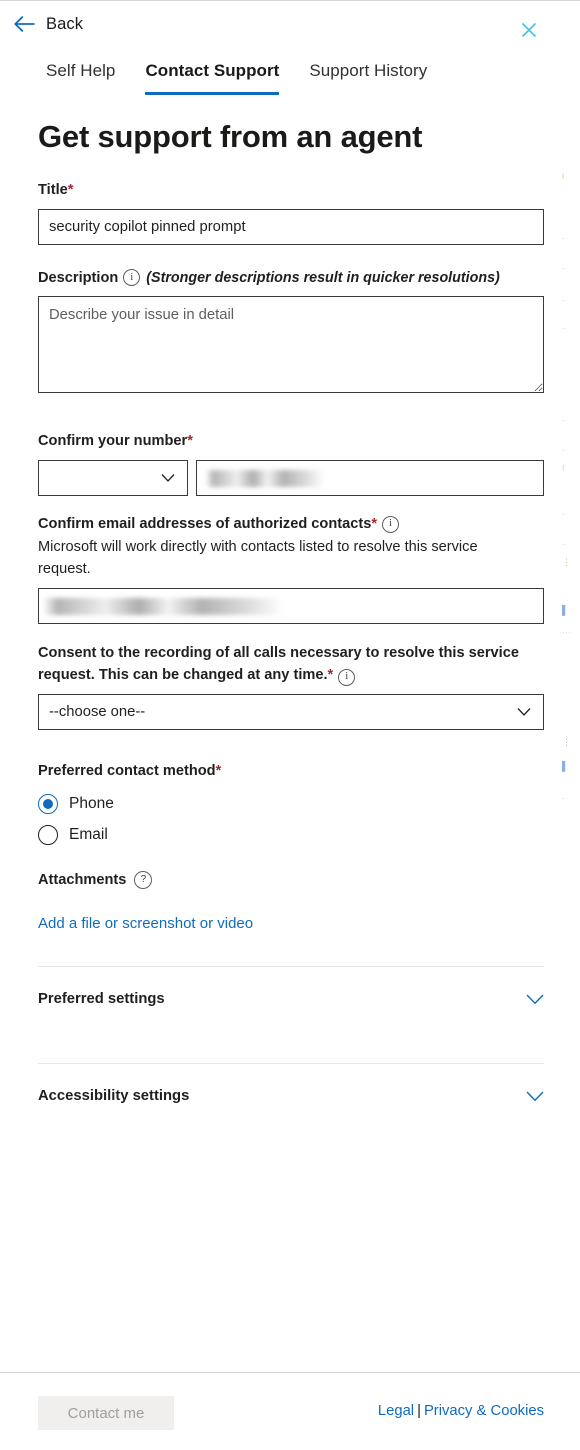  I want to click on contact-method-group: Preferred contact method * Phone Email, so click(291, 802).